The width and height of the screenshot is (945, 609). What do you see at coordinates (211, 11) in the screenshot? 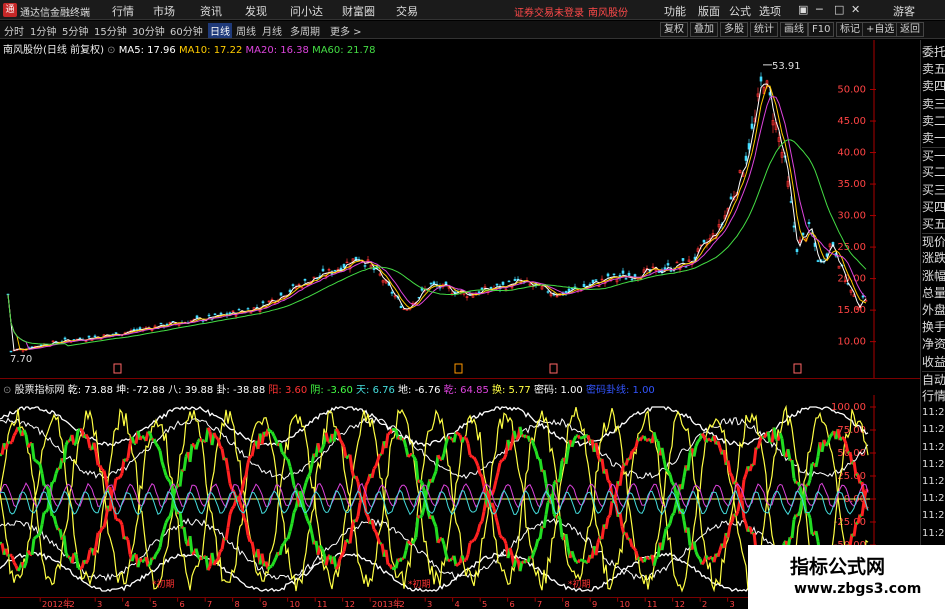
I see `menu-item-news: 资讯` at bounding box center [211, 11].